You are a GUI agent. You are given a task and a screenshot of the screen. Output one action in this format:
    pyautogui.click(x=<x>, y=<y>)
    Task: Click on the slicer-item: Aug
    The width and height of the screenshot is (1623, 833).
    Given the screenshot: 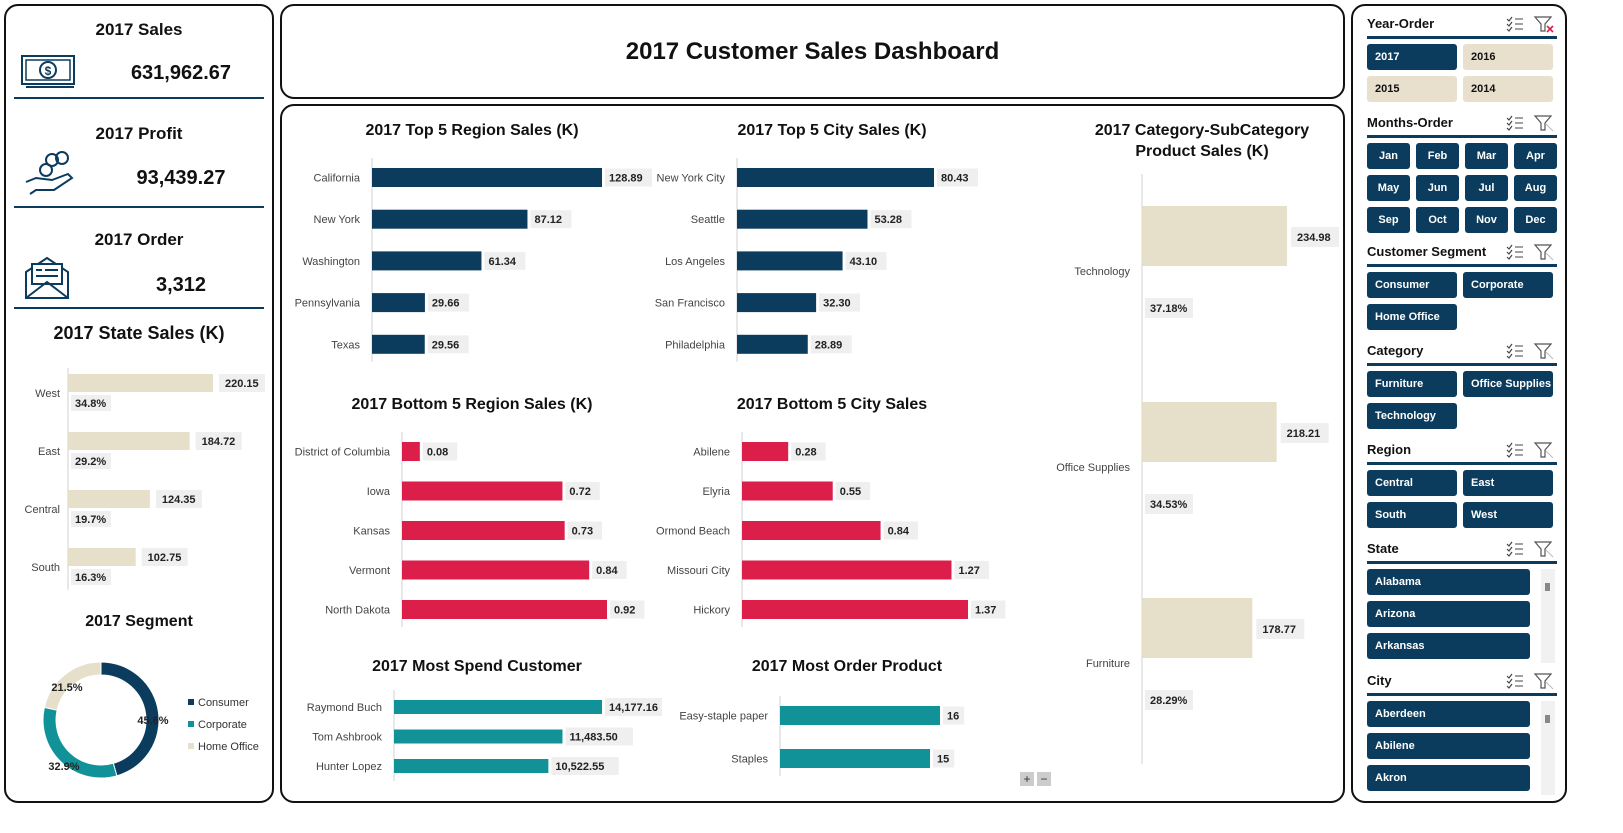 What is the action you would take?
    pyautogui.click(x=1535, y=188)
    